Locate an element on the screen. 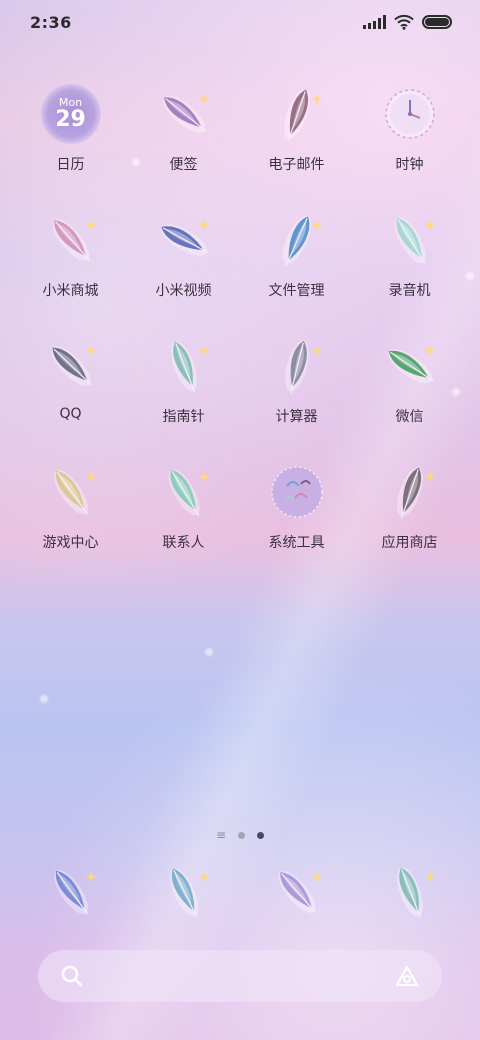 This screenshot has width=480, height=1040. app-wechat: 微信 is located at coordinates (409, 380).